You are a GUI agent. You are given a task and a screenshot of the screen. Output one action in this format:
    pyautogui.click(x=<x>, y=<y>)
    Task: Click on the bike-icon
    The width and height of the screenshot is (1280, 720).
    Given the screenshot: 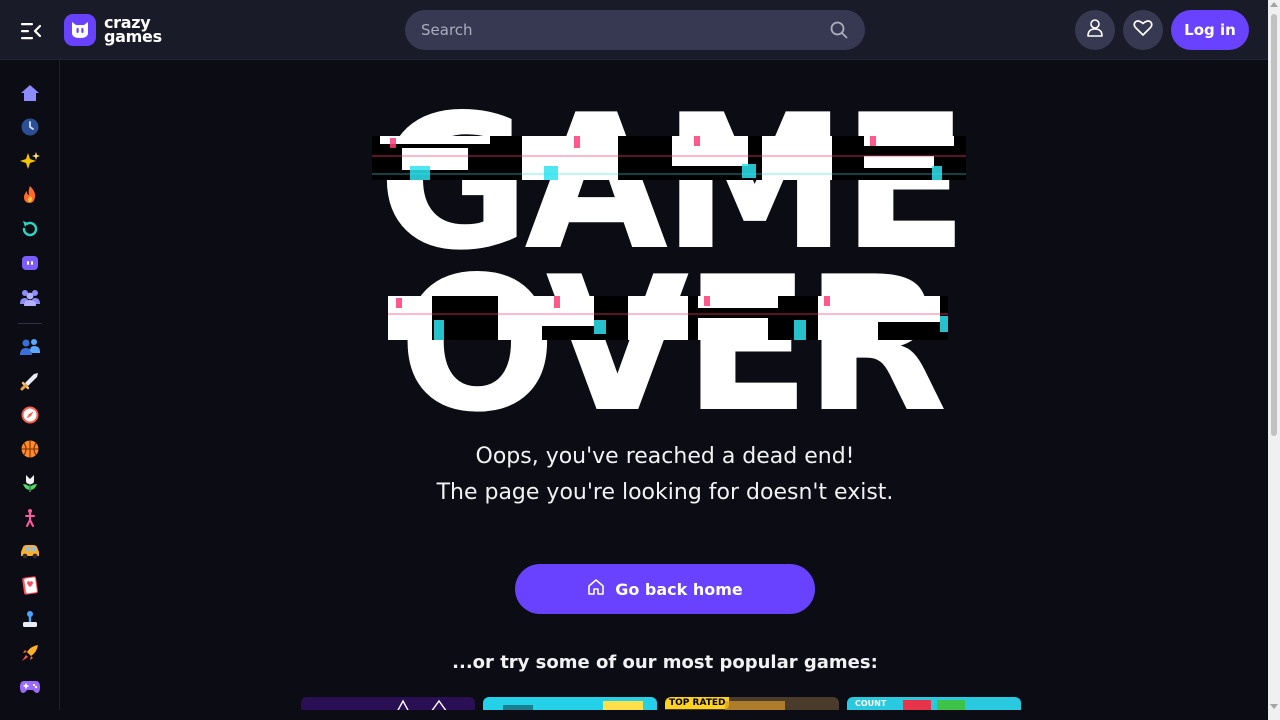 What is the action you would take?
    pyautogui.click(x=30, y=518)
    